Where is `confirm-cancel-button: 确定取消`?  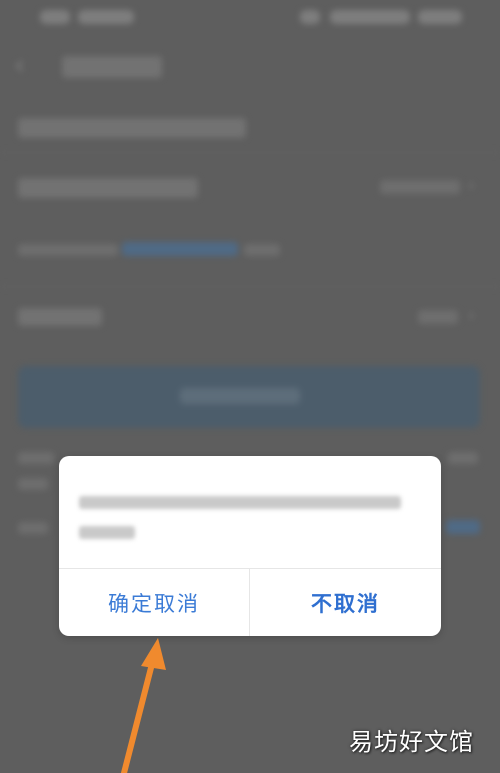
confirm-cancel-button: 确定取消 is located at coordinates (154, 602).